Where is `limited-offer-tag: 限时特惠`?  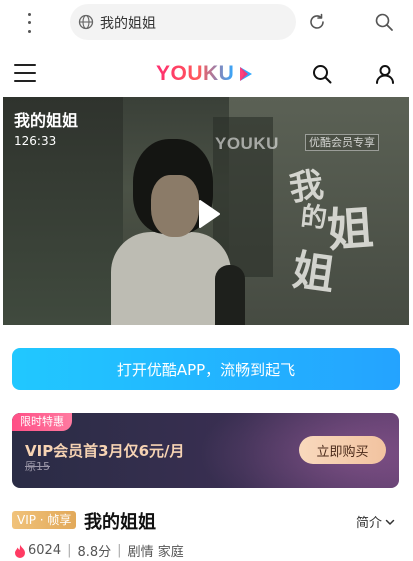
limited-offer-tag: 限时特惠 is located at coordinates (42, 422).